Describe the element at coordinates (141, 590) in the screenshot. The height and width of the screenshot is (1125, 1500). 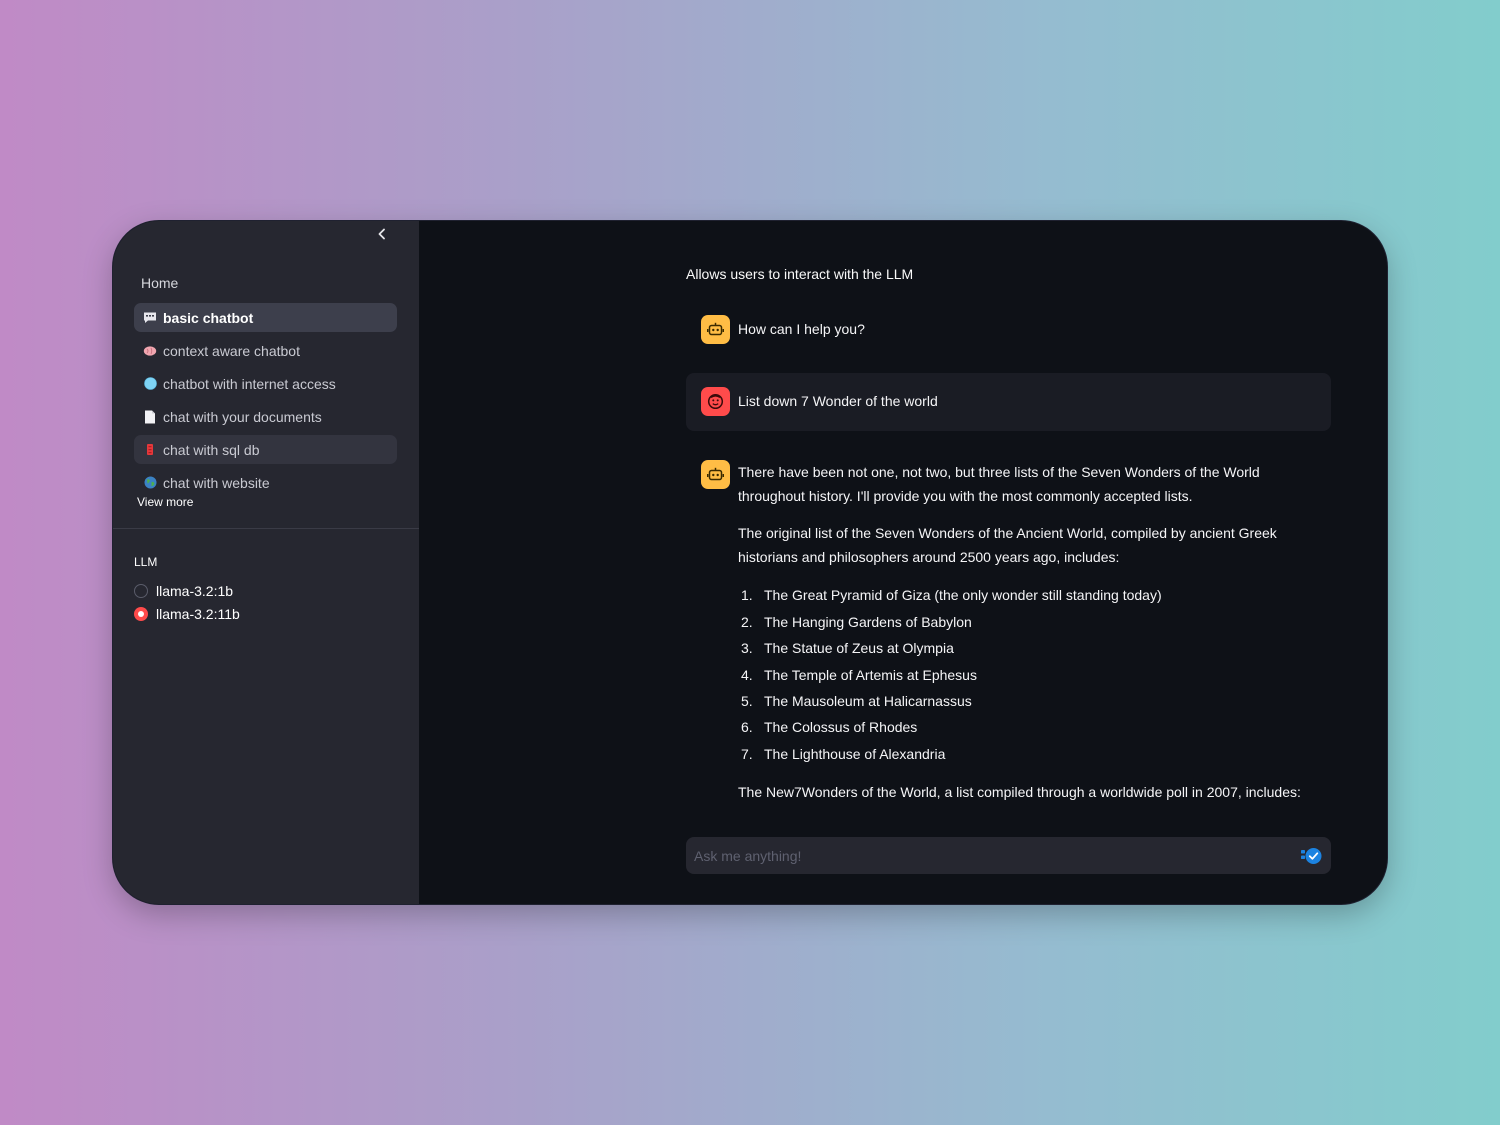
I see `radio-unselected` at that location.